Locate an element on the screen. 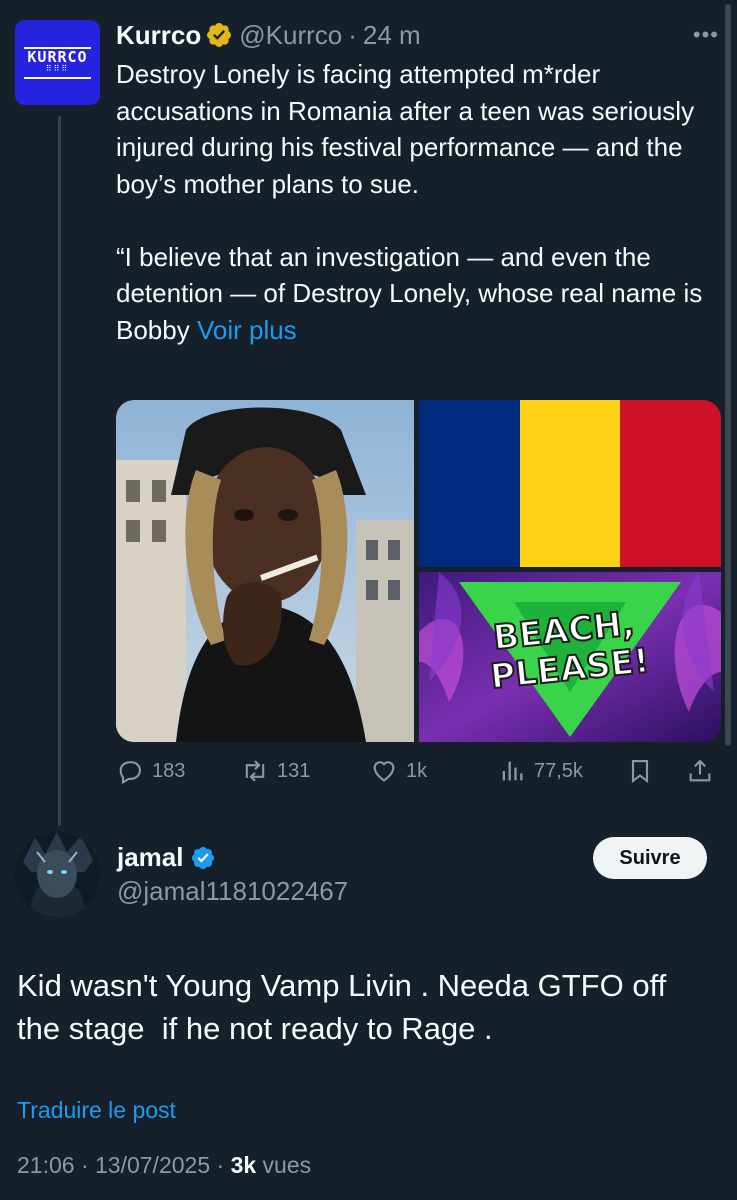 Image resolution: width=737 pixels, height=1200 pixels. reply-button: 183 is located at coordinates (150, 771).